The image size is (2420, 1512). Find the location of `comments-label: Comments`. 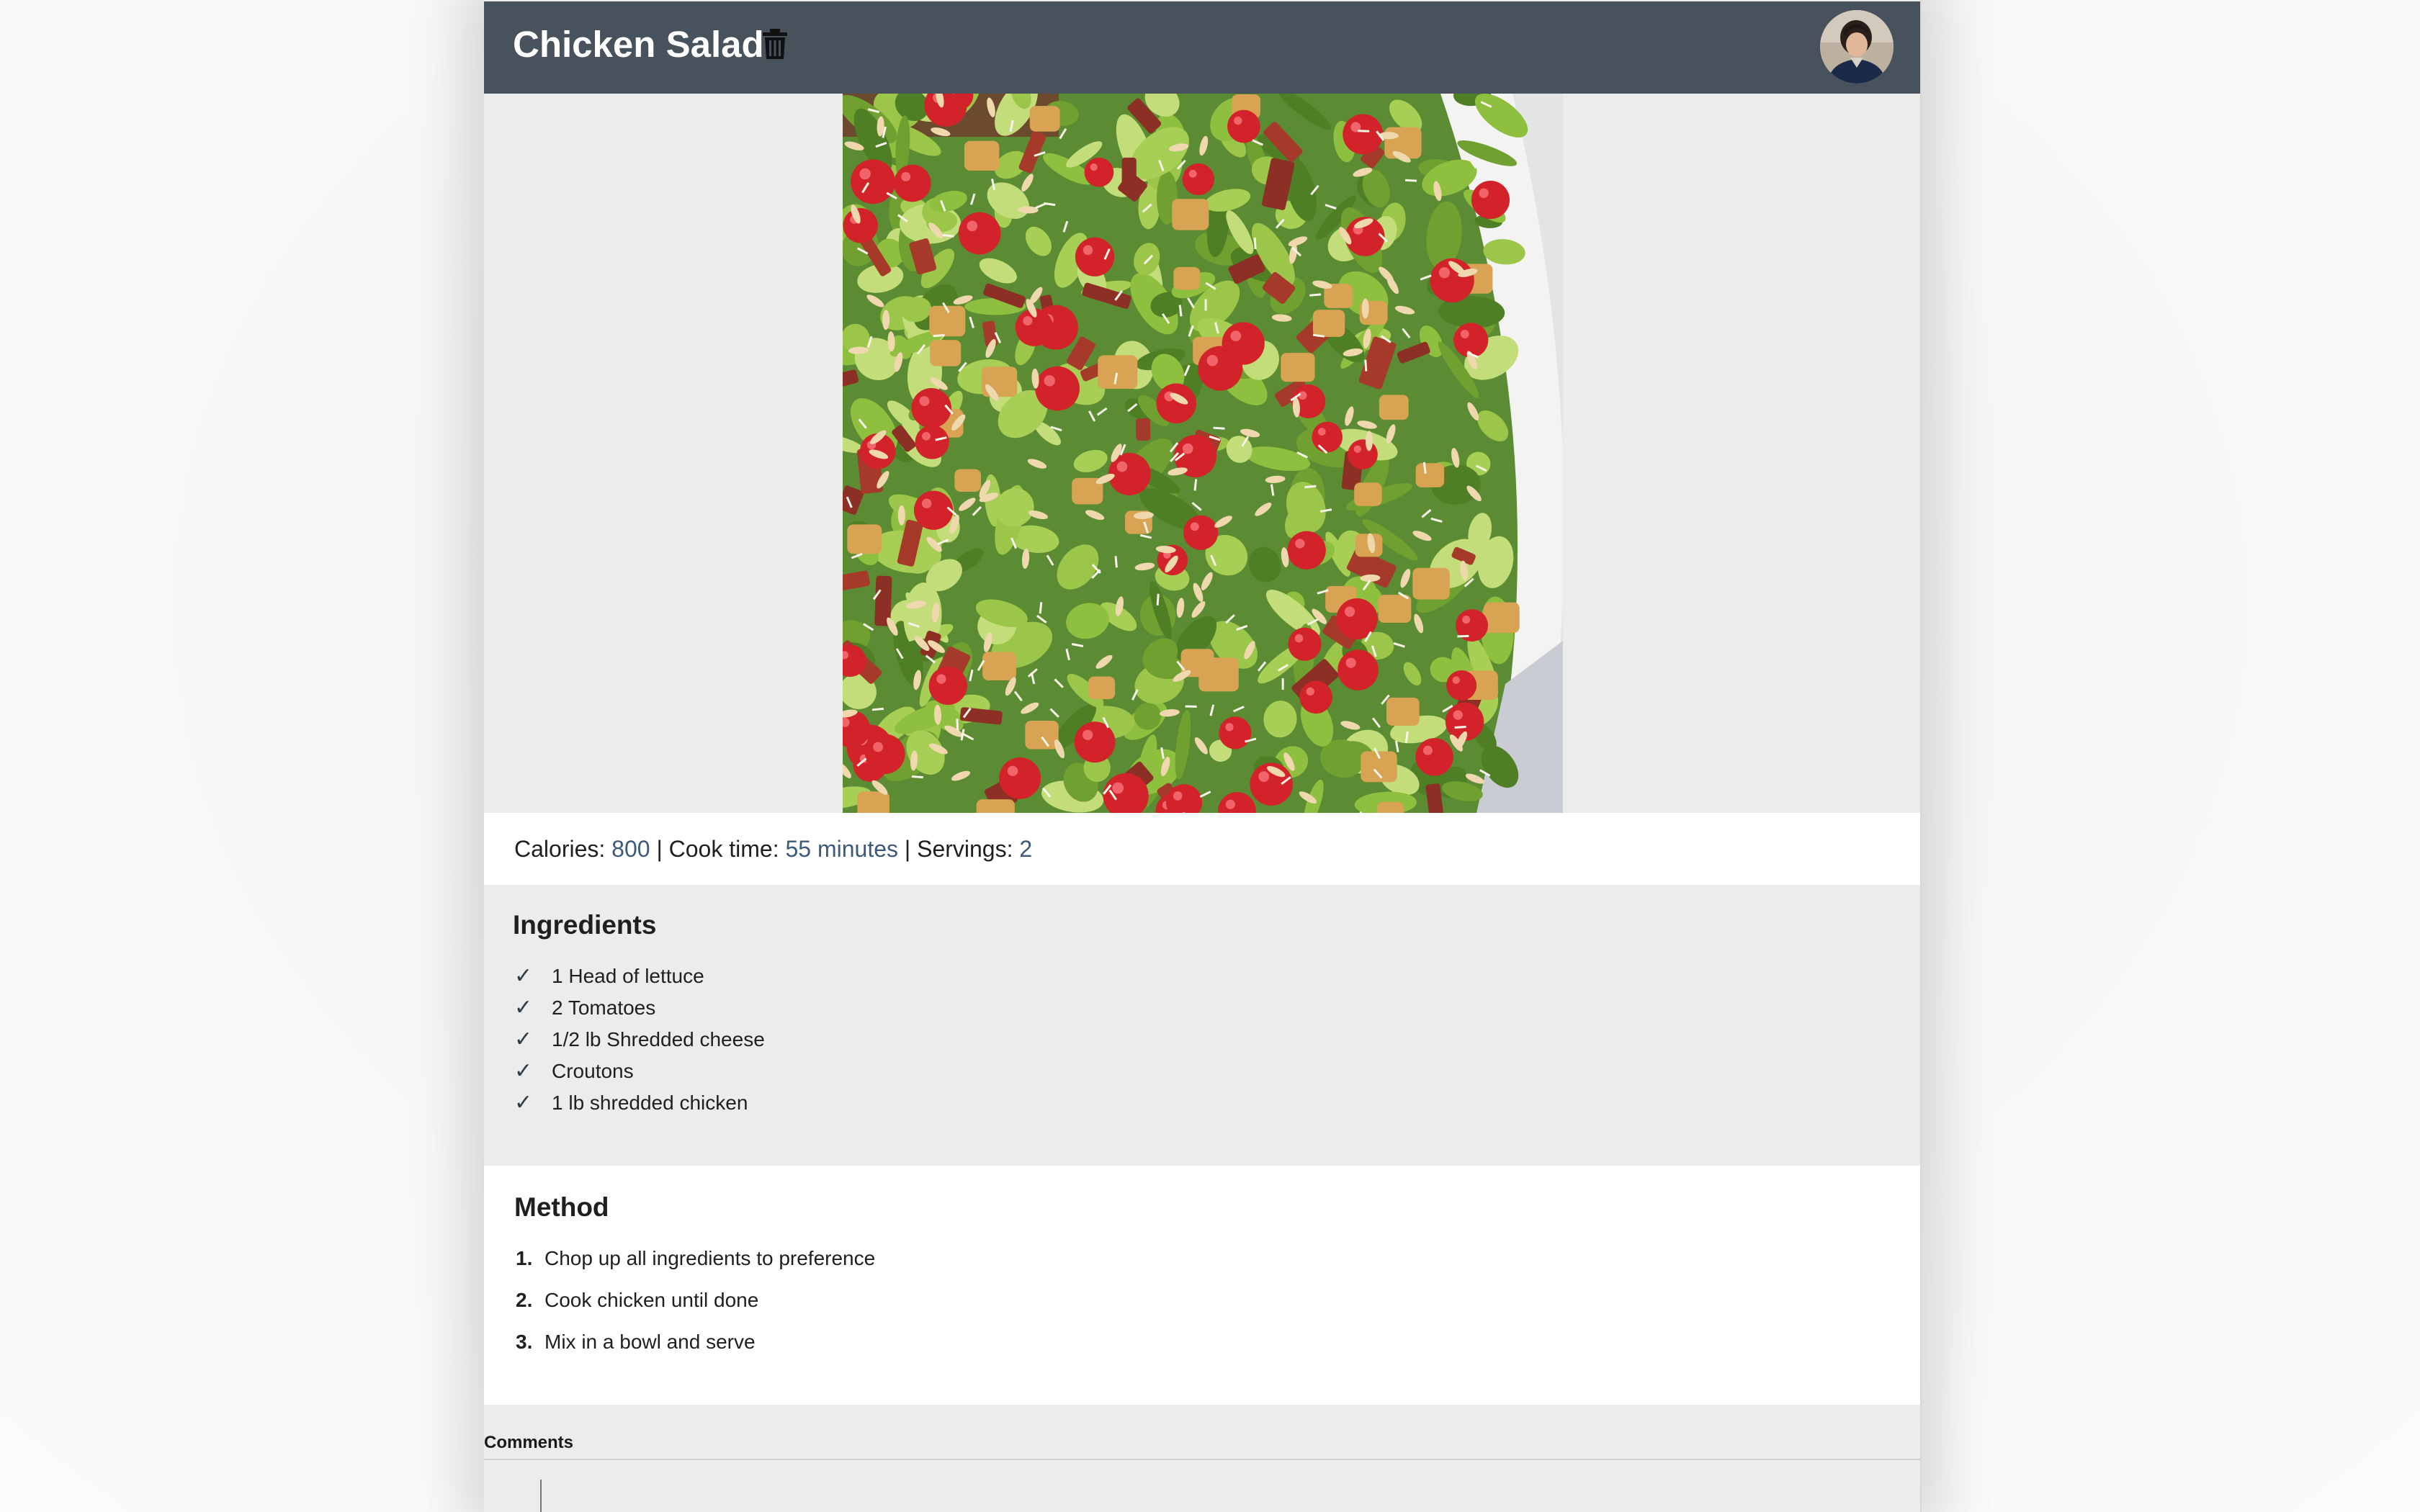

comments-label: Comments is located at coordinates (529, 1442).